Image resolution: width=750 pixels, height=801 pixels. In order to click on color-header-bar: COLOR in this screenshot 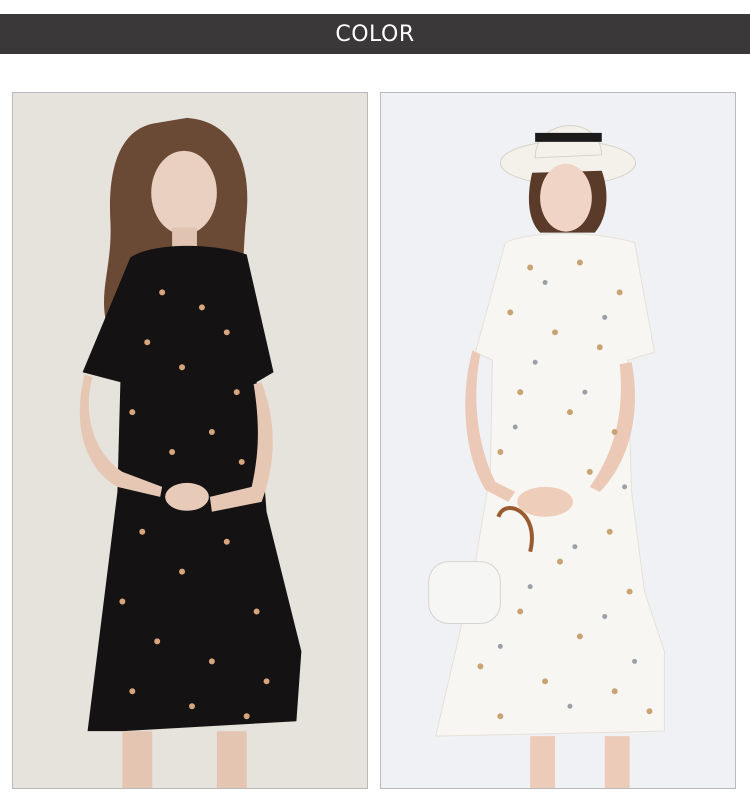, I will do `click(375, 34)`.